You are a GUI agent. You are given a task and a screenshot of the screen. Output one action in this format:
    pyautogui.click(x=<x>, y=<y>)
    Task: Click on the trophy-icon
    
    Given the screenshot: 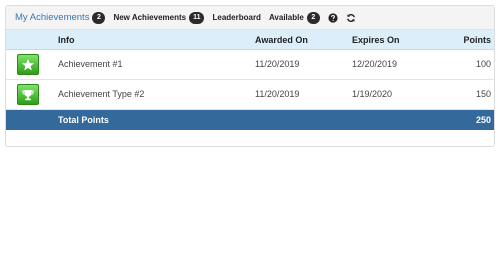 What is the action you would take?
    pyautogui.click(x=28, y=94)
    